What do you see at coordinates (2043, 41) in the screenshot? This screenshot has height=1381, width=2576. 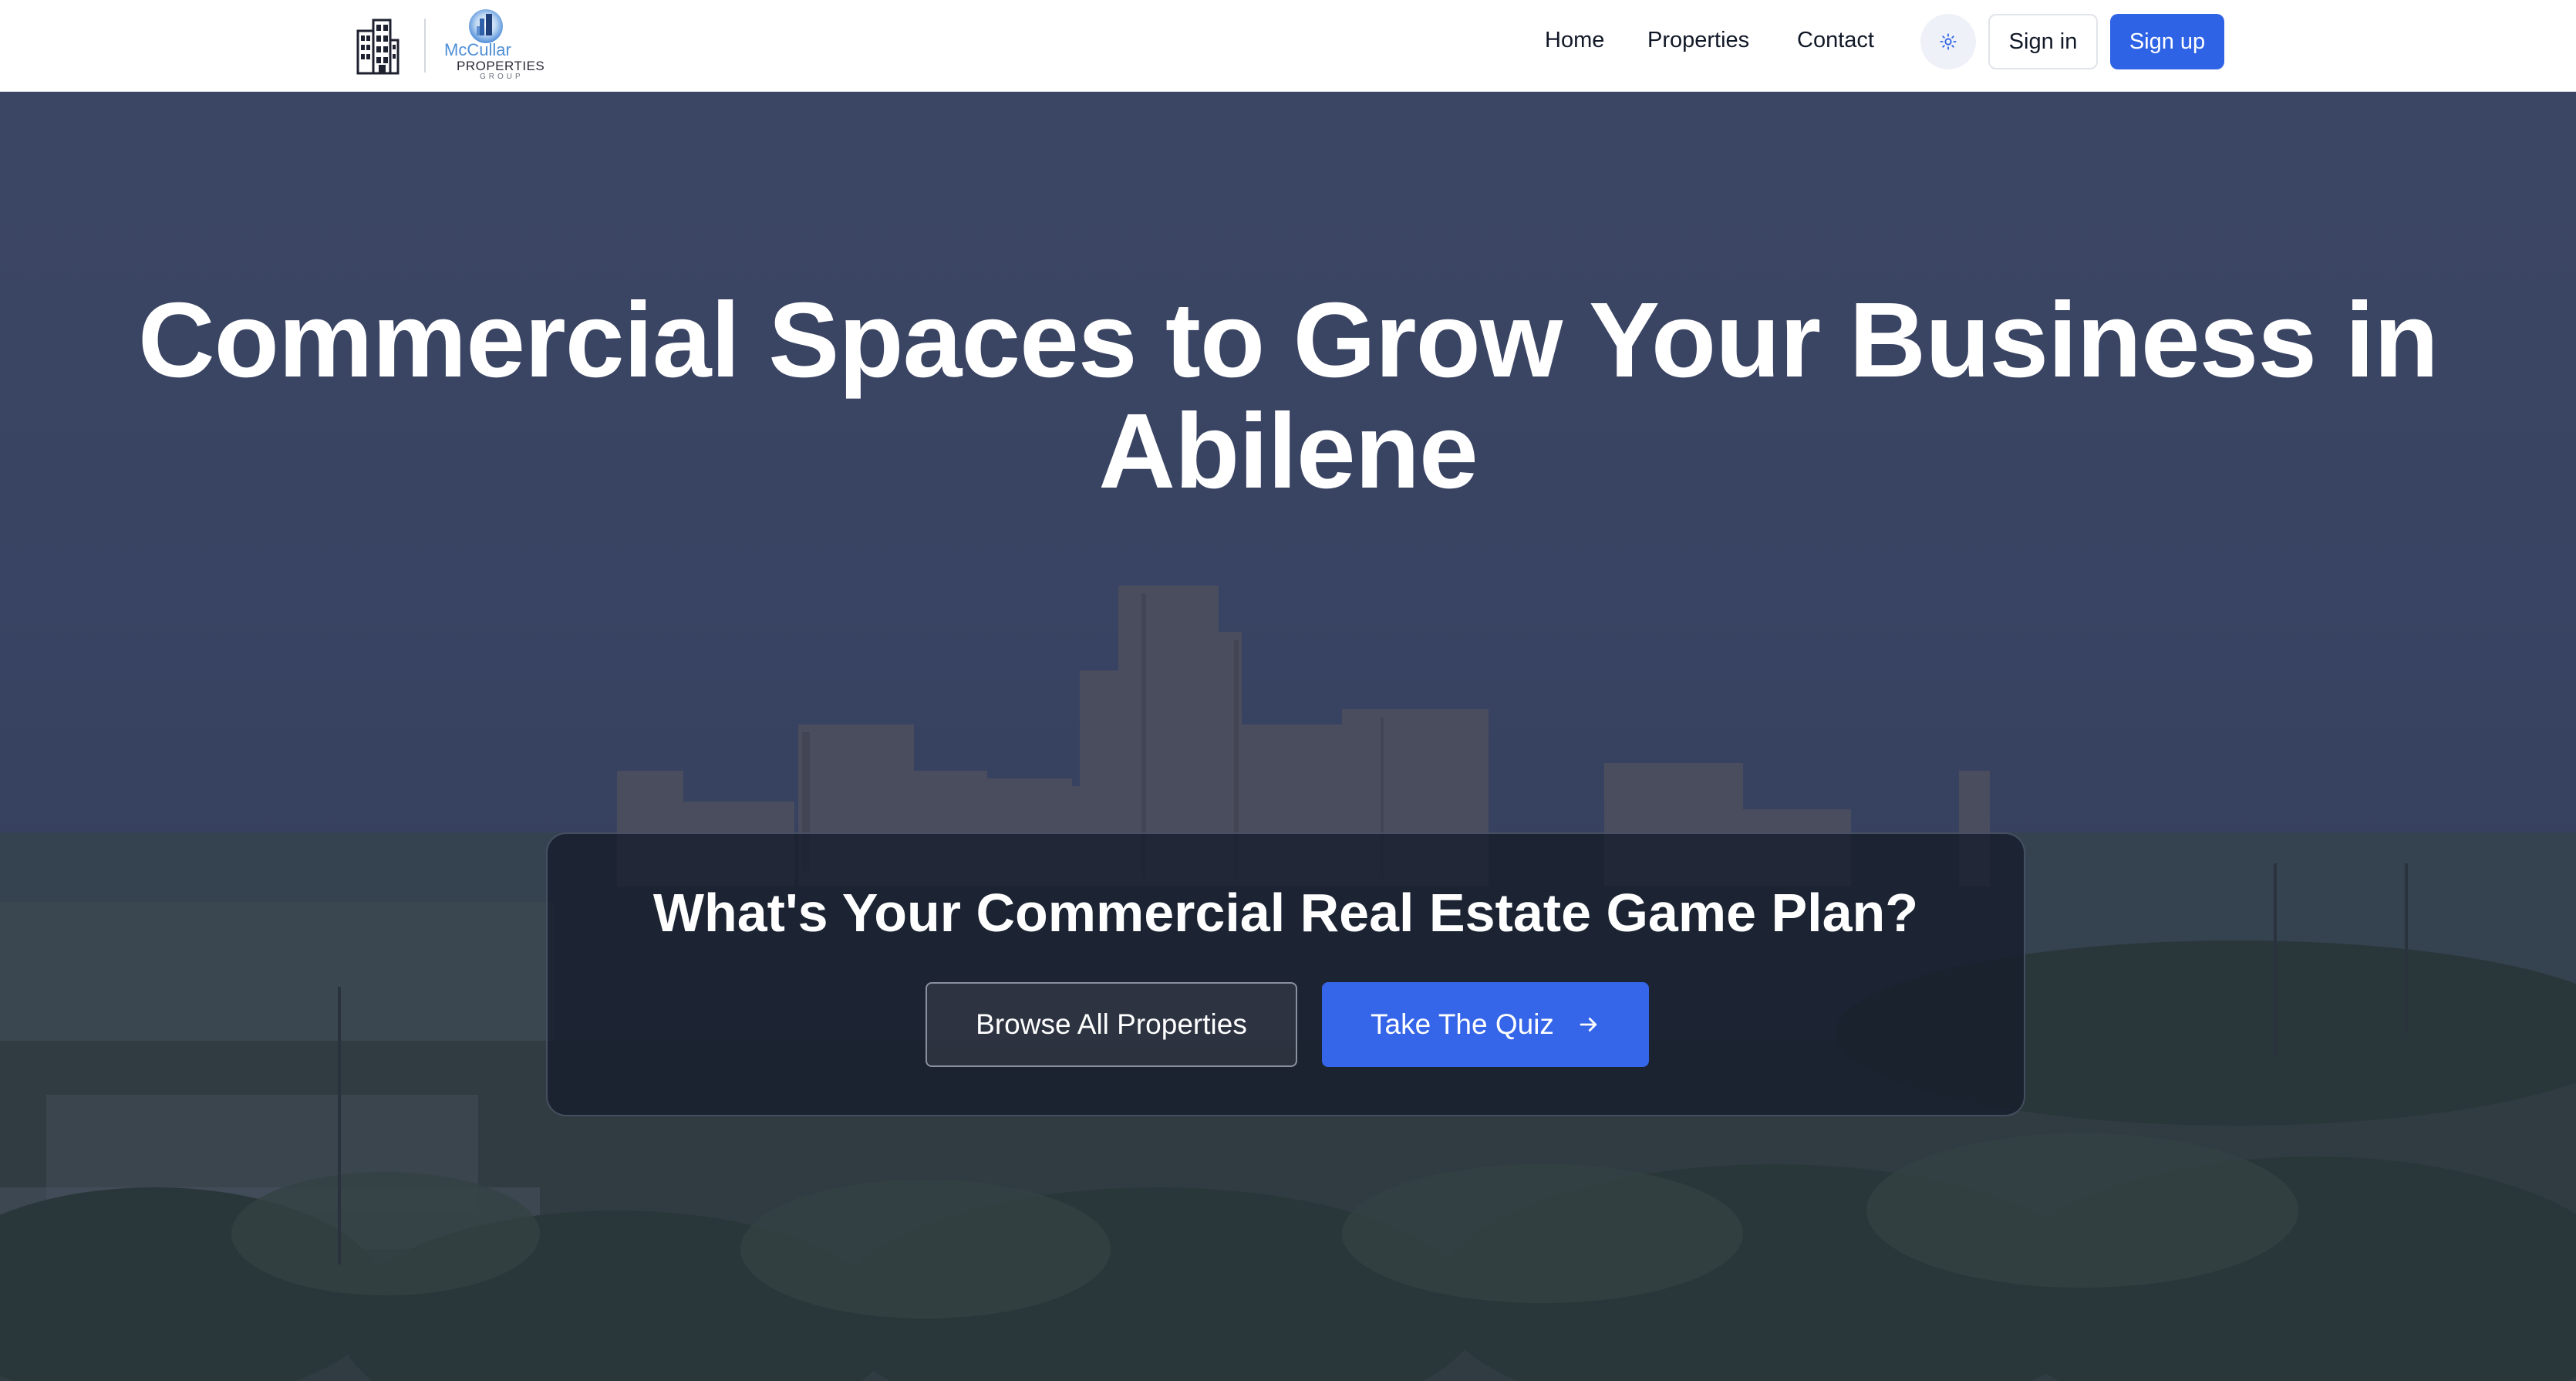 I see `sign-in-button: Sign in` at bounding box center [2043, 41].